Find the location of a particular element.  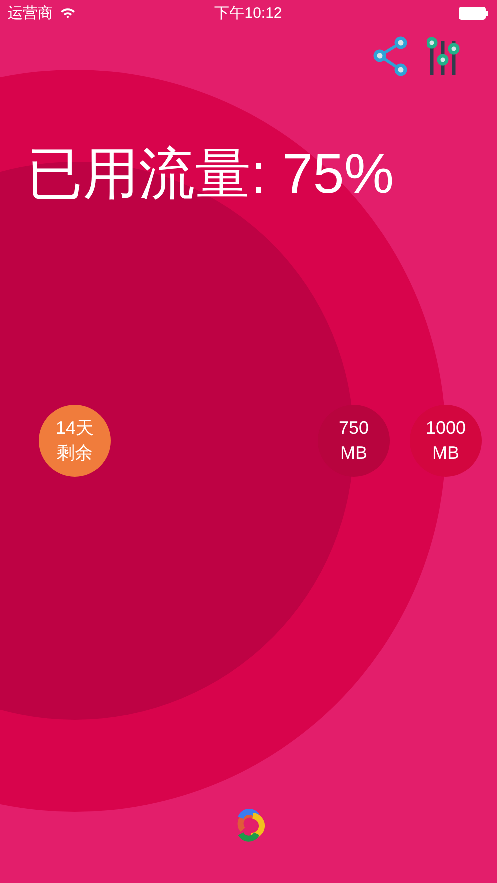

wifi-icon is located at coordinates (68, 13).